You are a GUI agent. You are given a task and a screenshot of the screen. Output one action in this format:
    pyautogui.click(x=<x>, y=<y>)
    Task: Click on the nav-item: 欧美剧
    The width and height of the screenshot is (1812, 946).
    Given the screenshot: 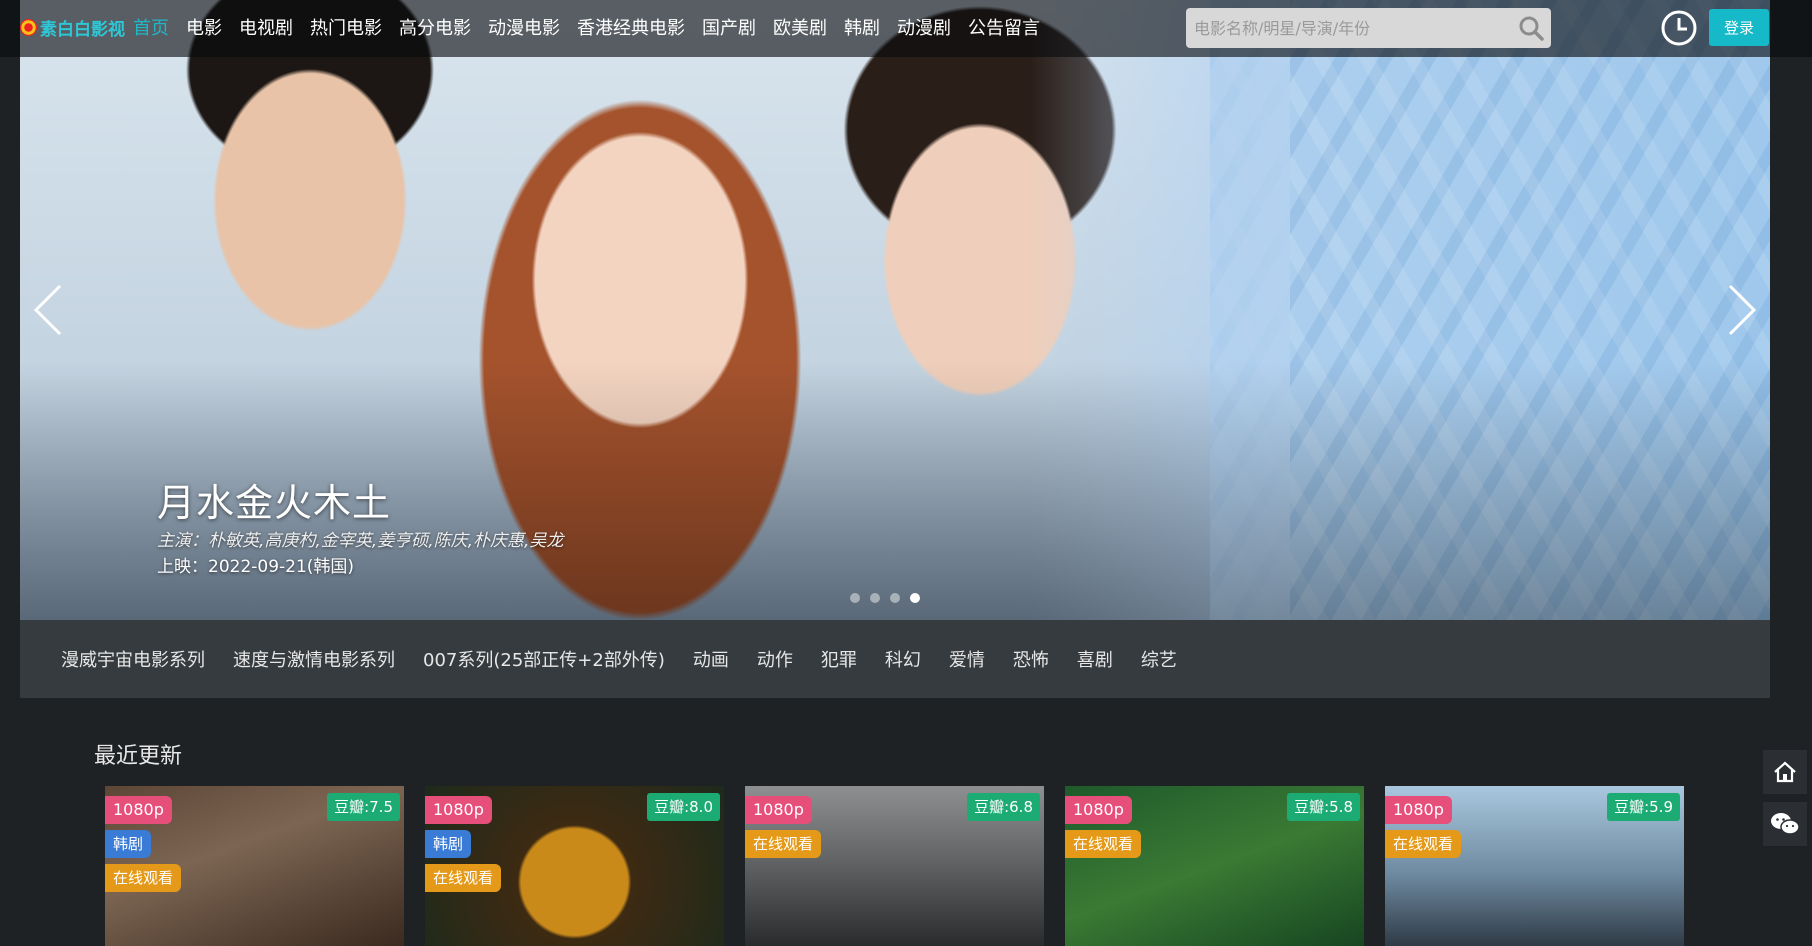 What is the action you would take?
    pyautogui.click(x=800, y=27)
    